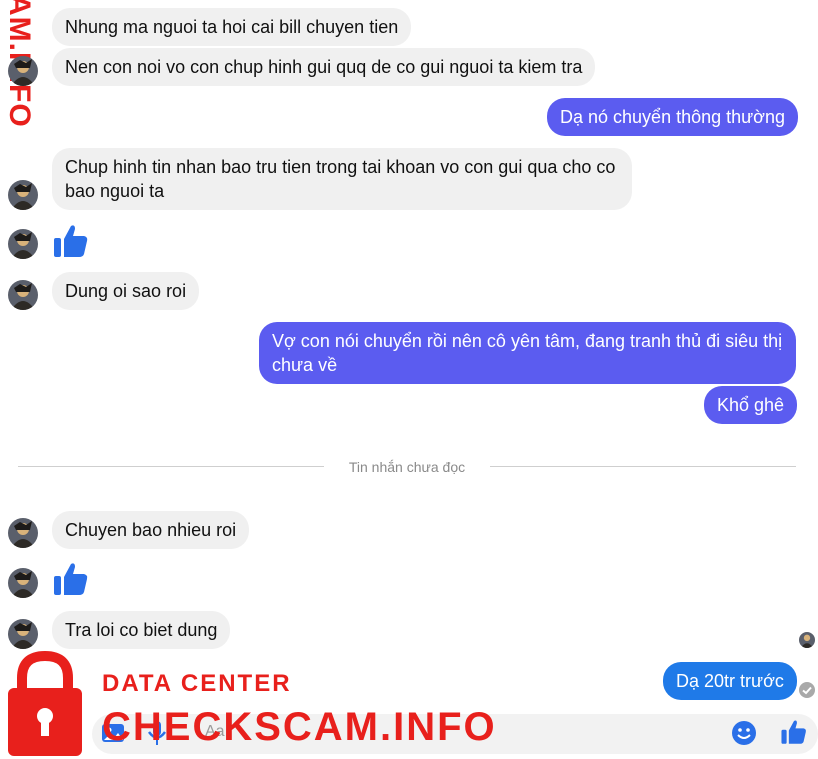  Describe the element at coordinates (197, 683) in the screenshot. I see `watermark-title: DATA CENTER` at that location.